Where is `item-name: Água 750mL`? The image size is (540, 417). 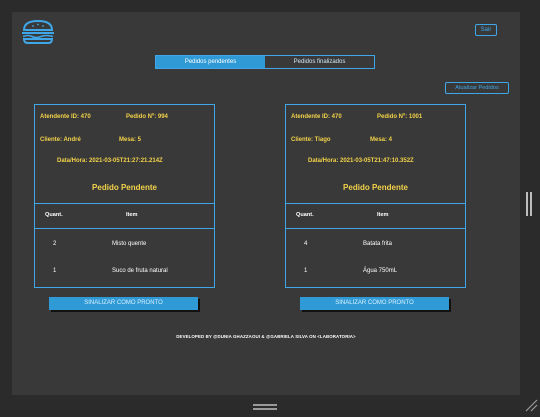 item-name: Água 750mL is located at coordinates (380, 271).